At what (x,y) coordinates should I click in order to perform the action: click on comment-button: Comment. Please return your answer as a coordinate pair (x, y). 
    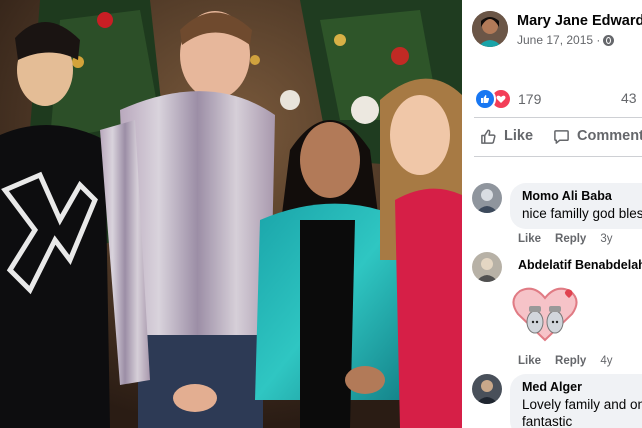
    Looking at the image, I should click on (597, 136).